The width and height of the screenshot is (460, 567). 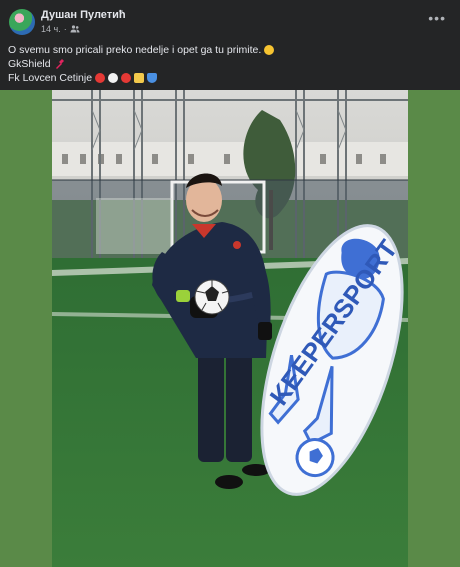 What do you see at coordinates (212, 297) in the screenshot?
I see `football` at bounding box center [212, 297].